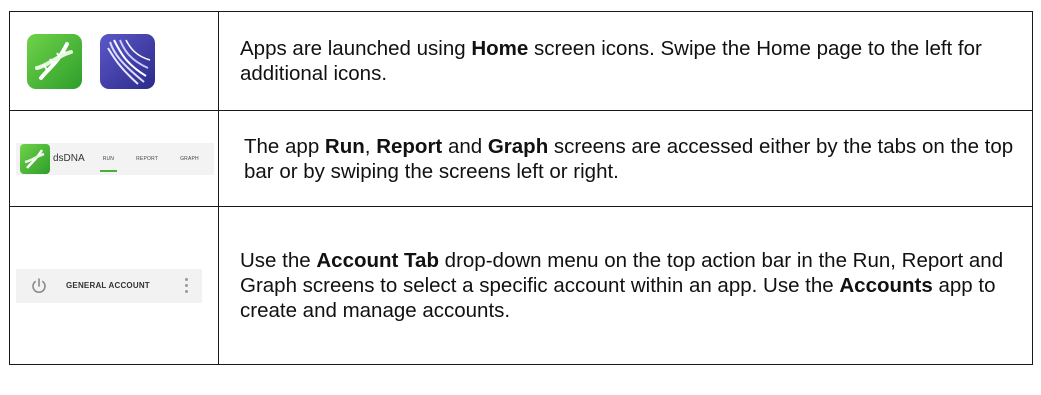  I want to click on power-icon, so click(39, 286).